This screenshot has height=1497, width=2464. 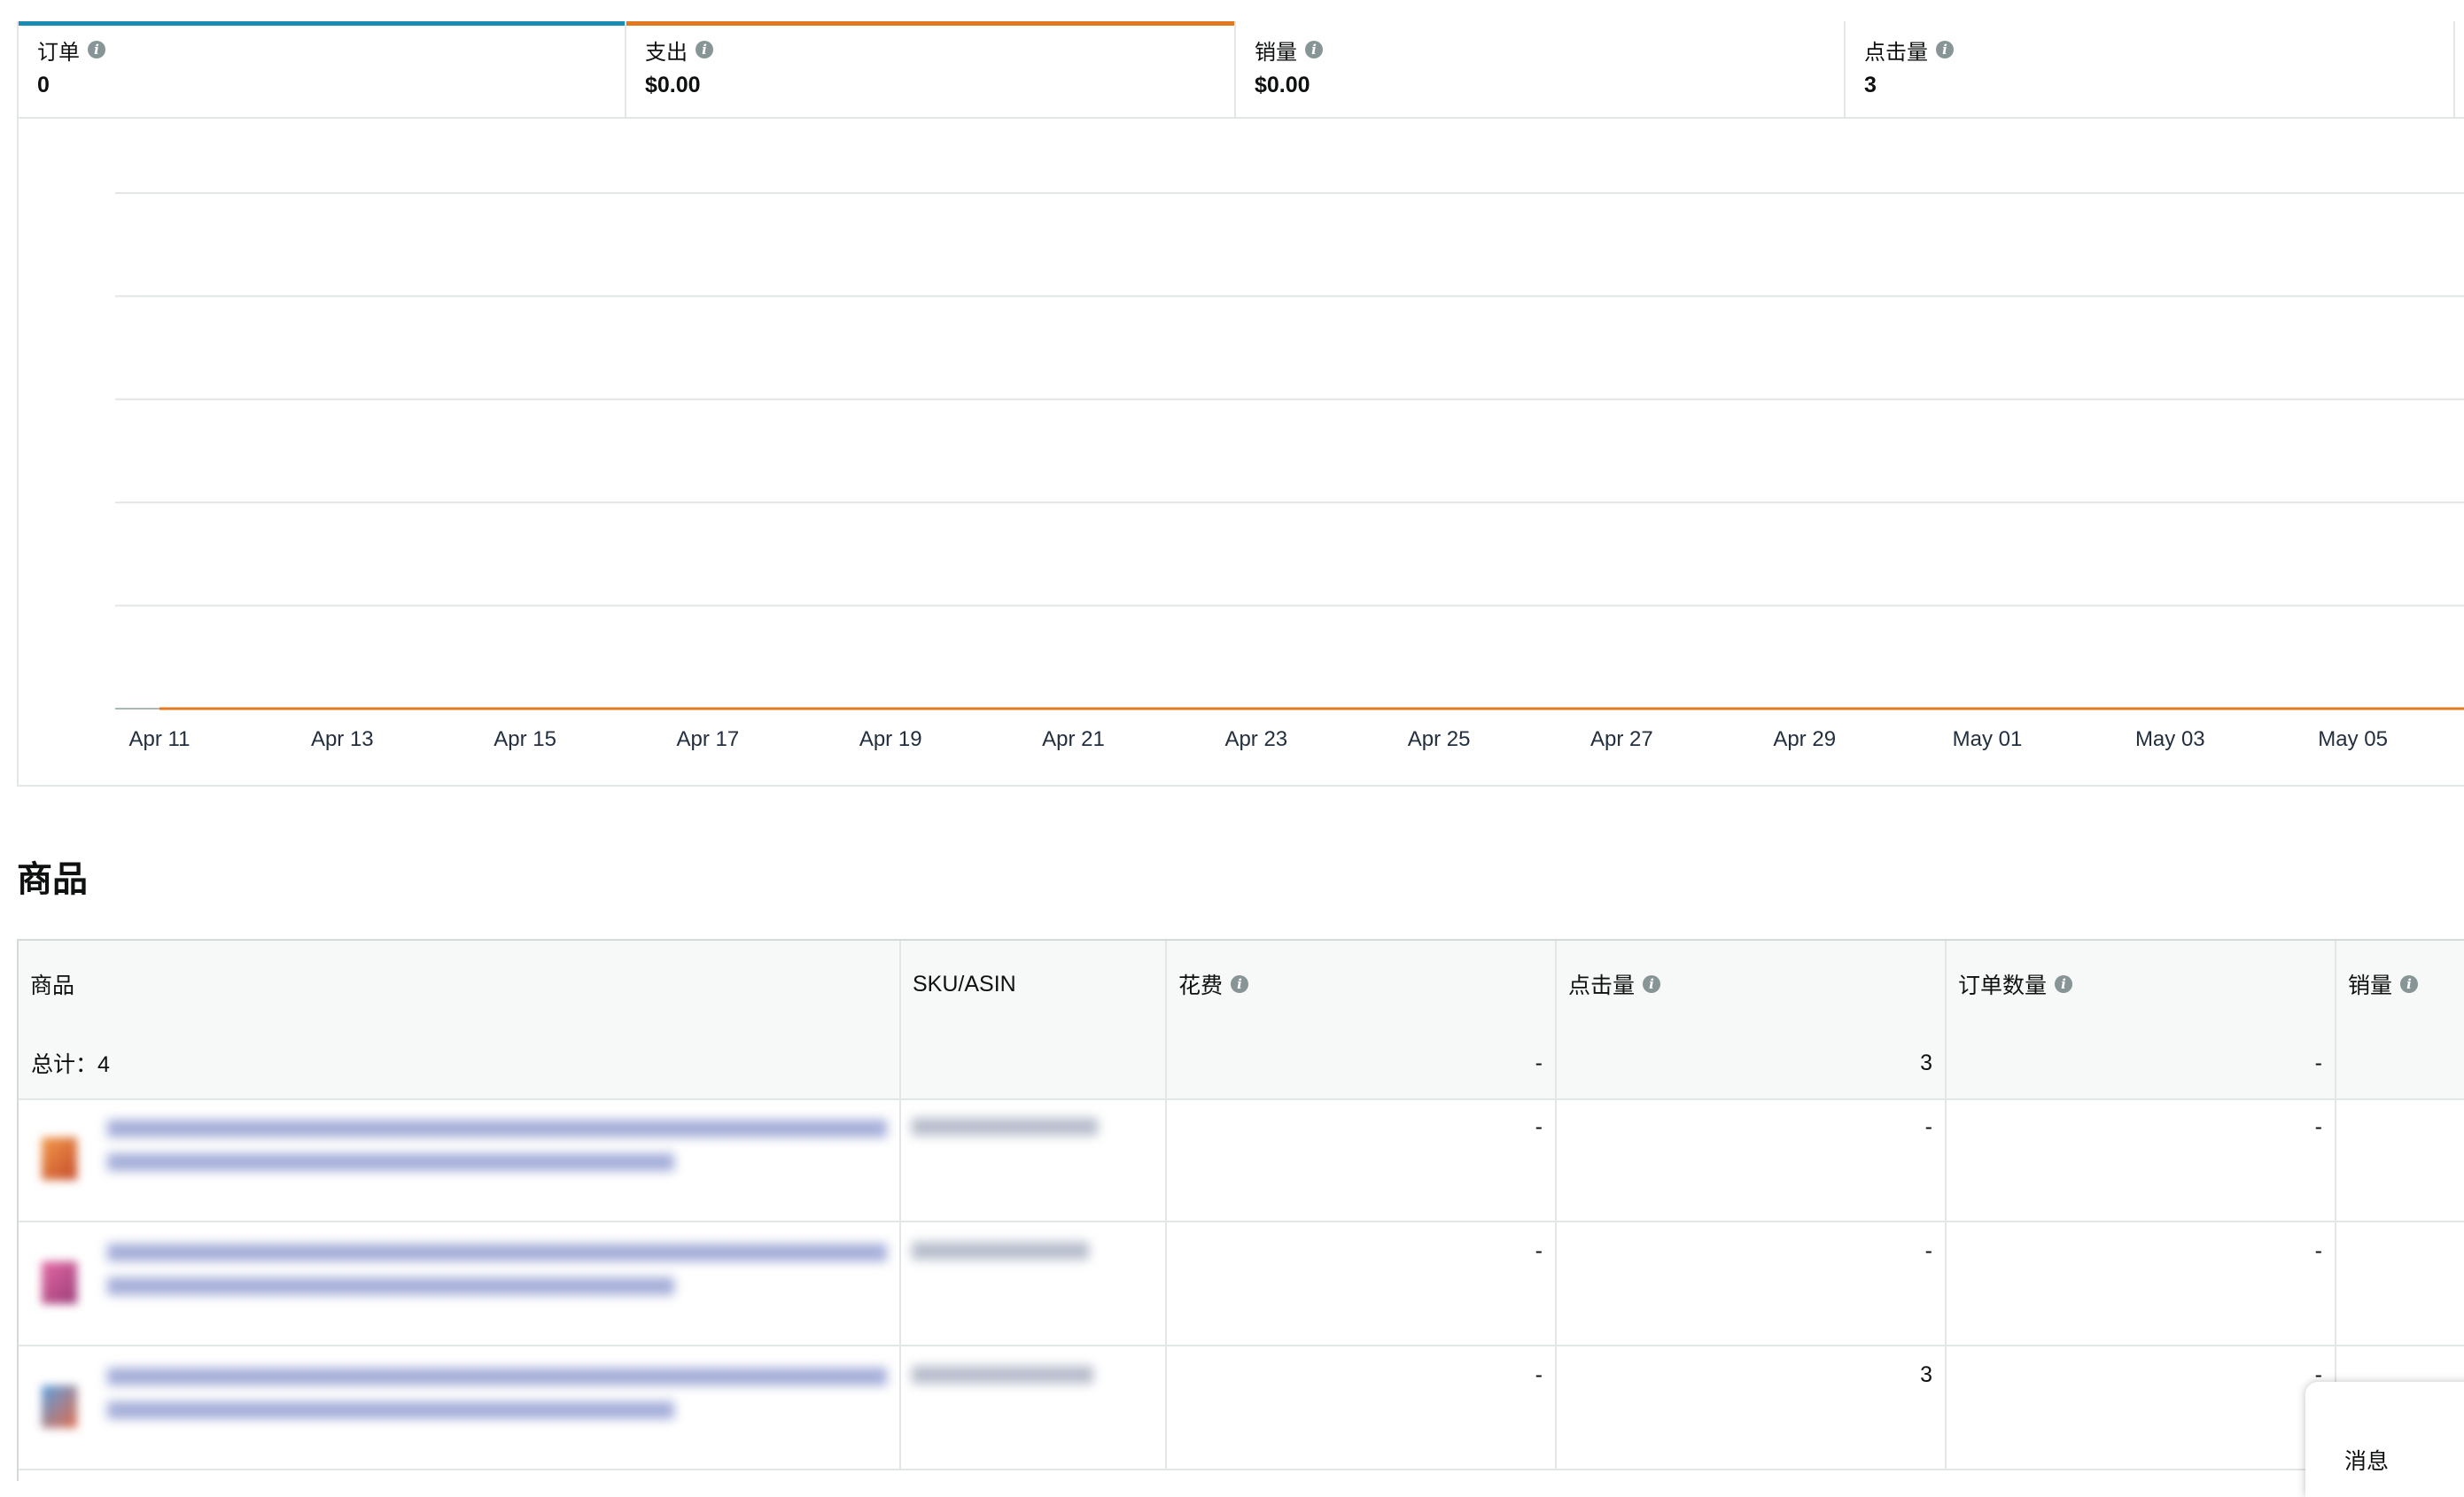 I want to click on column-header-sales: 销量 i, so click(x=2400, y=984).